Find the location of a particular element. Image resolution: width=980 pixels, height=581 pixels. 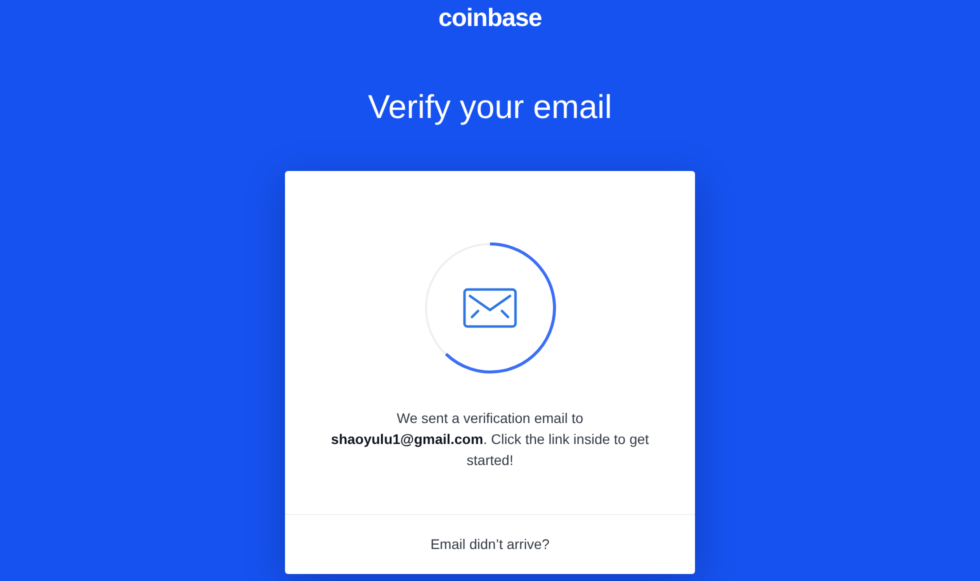

page-title: Verify your email is located at coordinates (490, 107).